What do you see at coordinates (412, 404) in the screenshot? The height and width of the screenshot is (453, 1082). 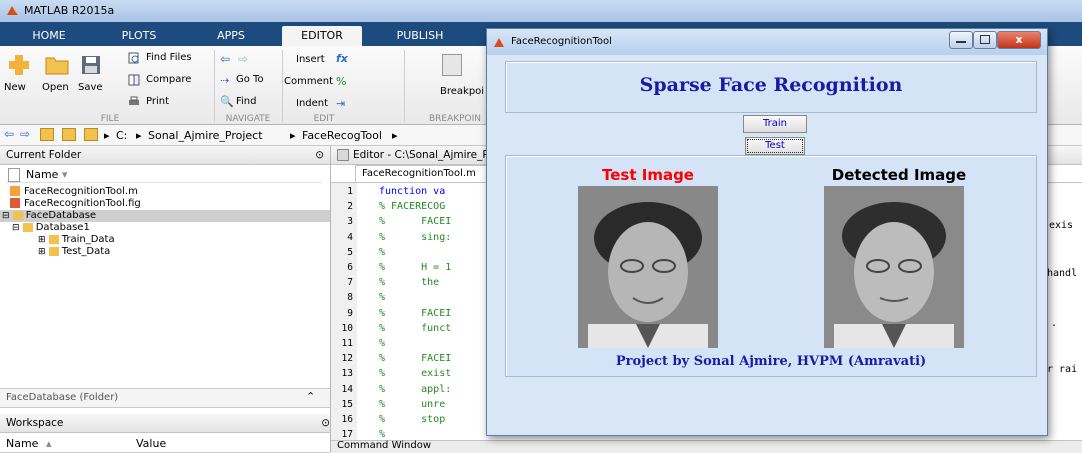 I see `code-line: % unre` at bounding box center [412, 404].